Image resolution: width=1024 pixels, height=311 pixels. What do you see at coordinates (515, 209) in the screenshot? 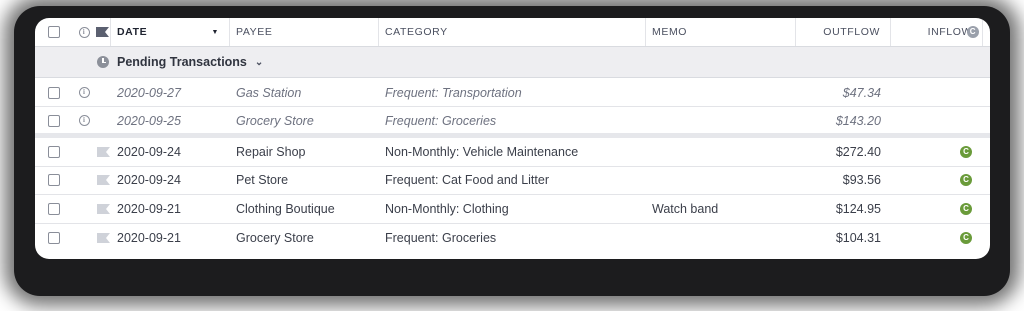
I see `row-category: Non-Monthly: Clothing` at bounding box center [515, 209].